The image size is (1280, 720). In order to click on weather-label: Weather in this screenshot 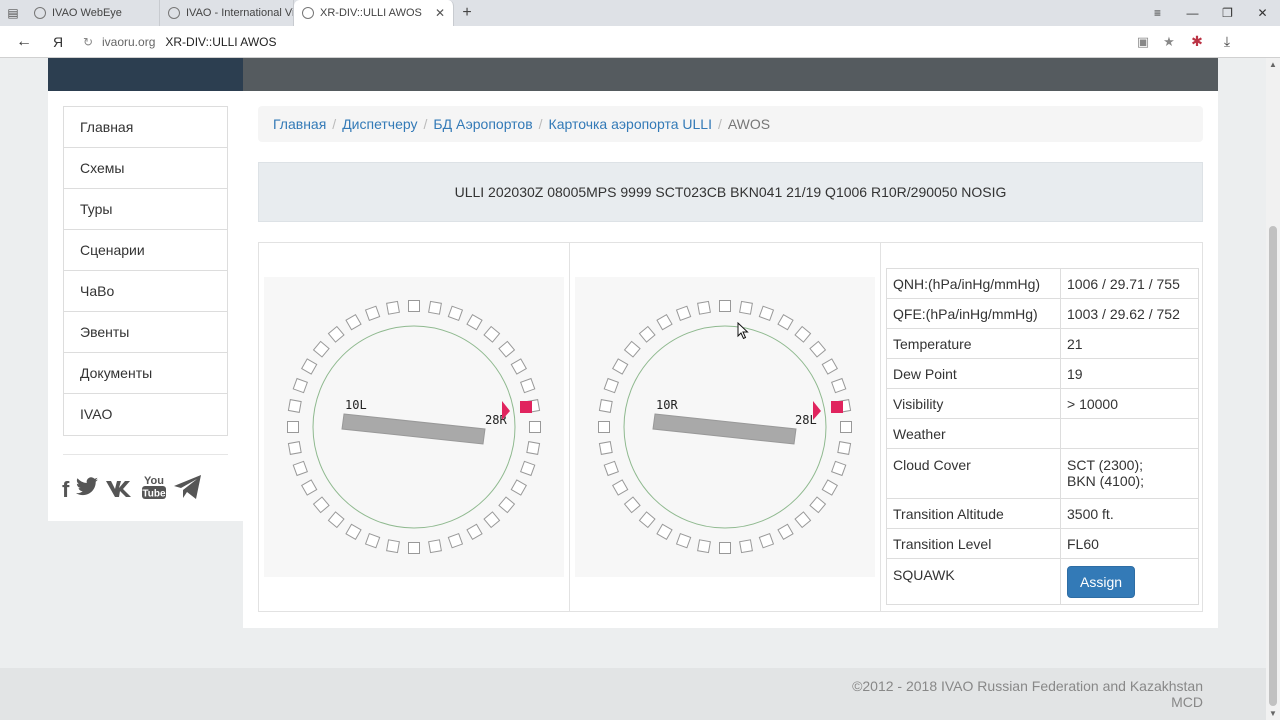, I will do `click(973, 433)`.